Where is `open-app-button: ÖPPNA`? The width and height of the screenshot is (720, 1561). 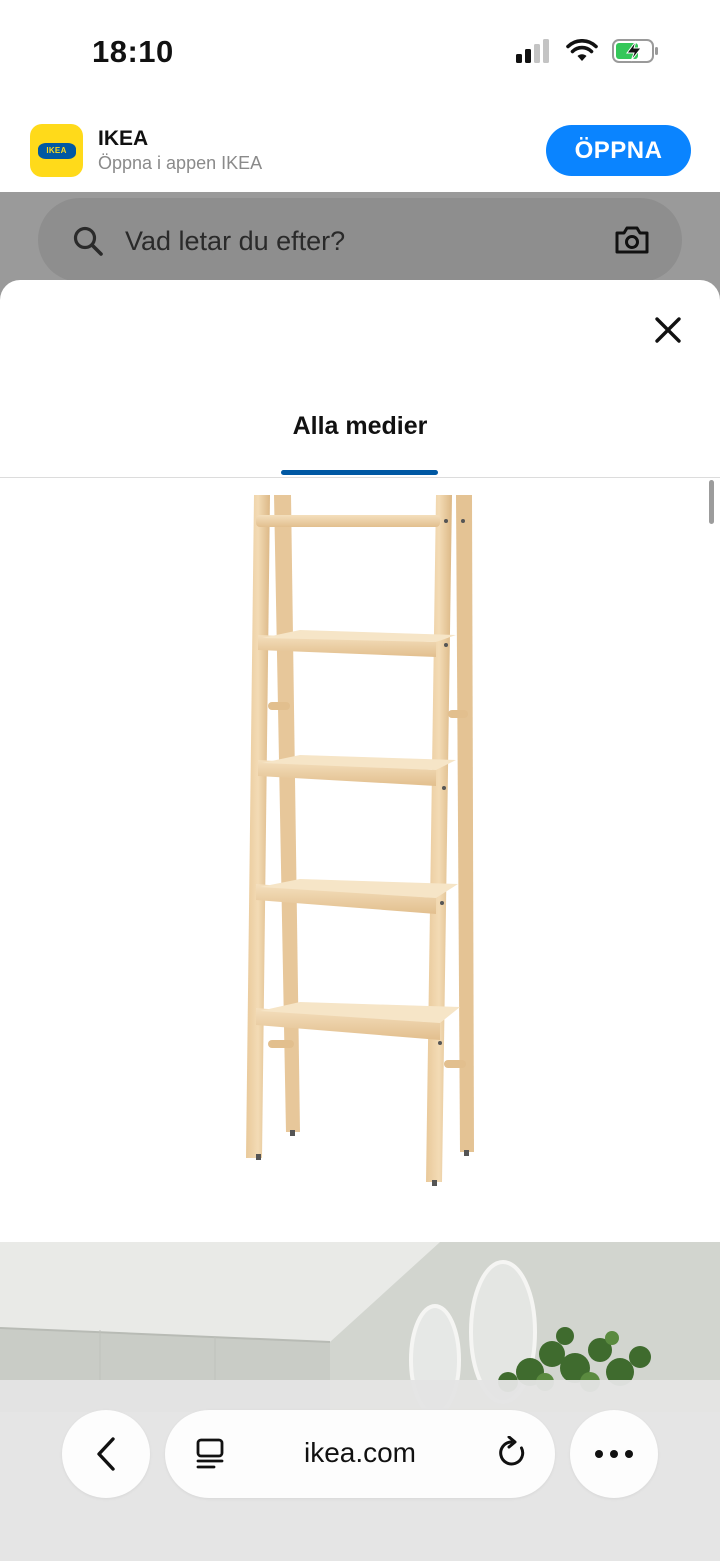
open-app-button: ÖPPNA is located at coordinates (618, 150).